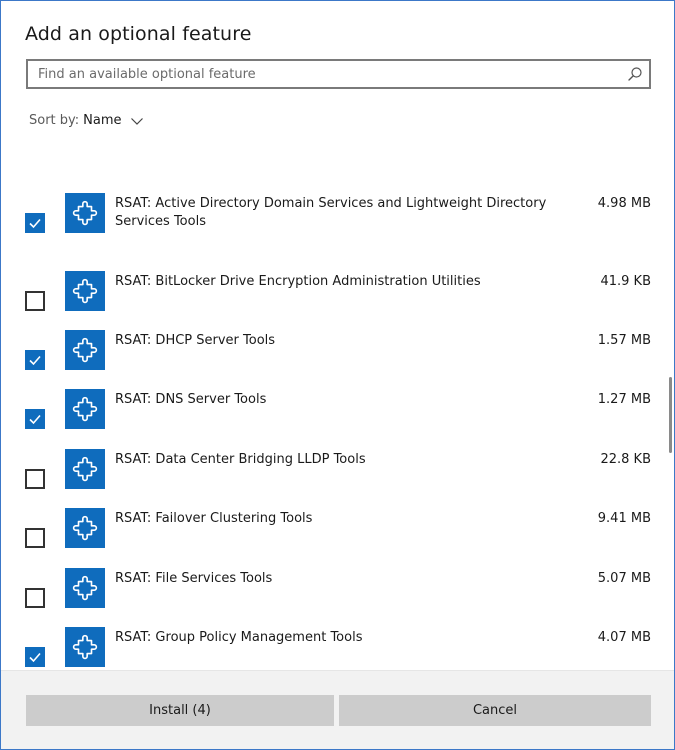 Image resolution: width=675 pixels, height=750 pixels. I want to click on dialog-footer: Install (4) Cancel, so click(337, 710).